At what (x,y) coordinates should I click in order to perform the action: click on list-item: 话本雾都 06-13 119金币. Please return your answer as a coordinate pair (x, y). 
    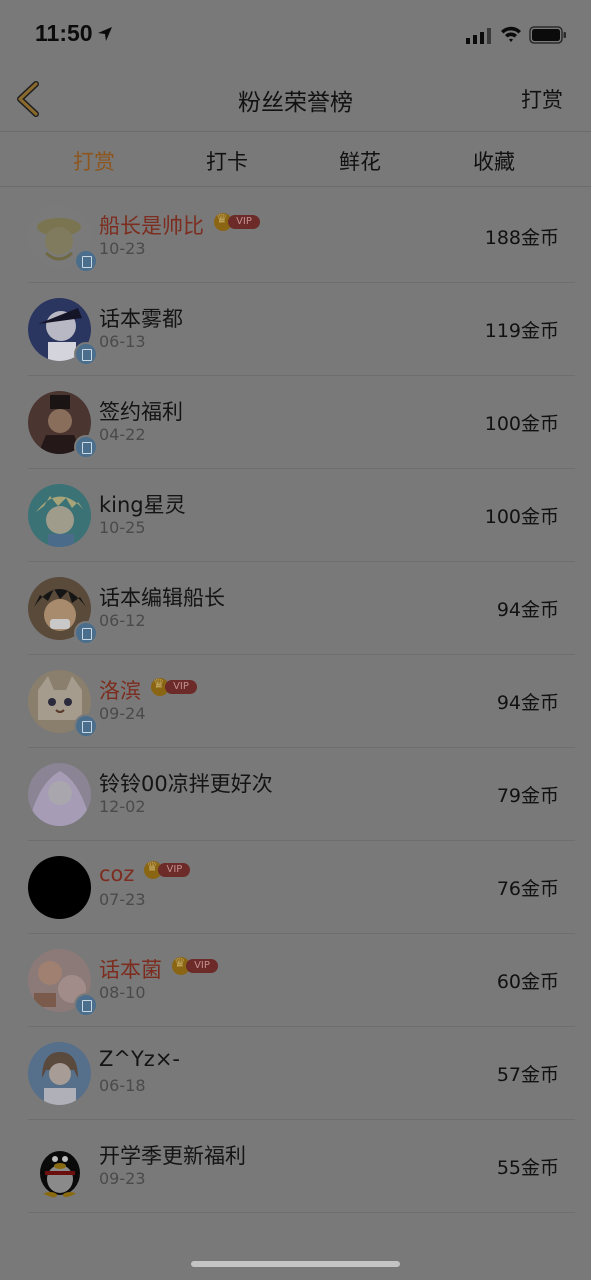
    Looking at the image, I should click on (295, 329).